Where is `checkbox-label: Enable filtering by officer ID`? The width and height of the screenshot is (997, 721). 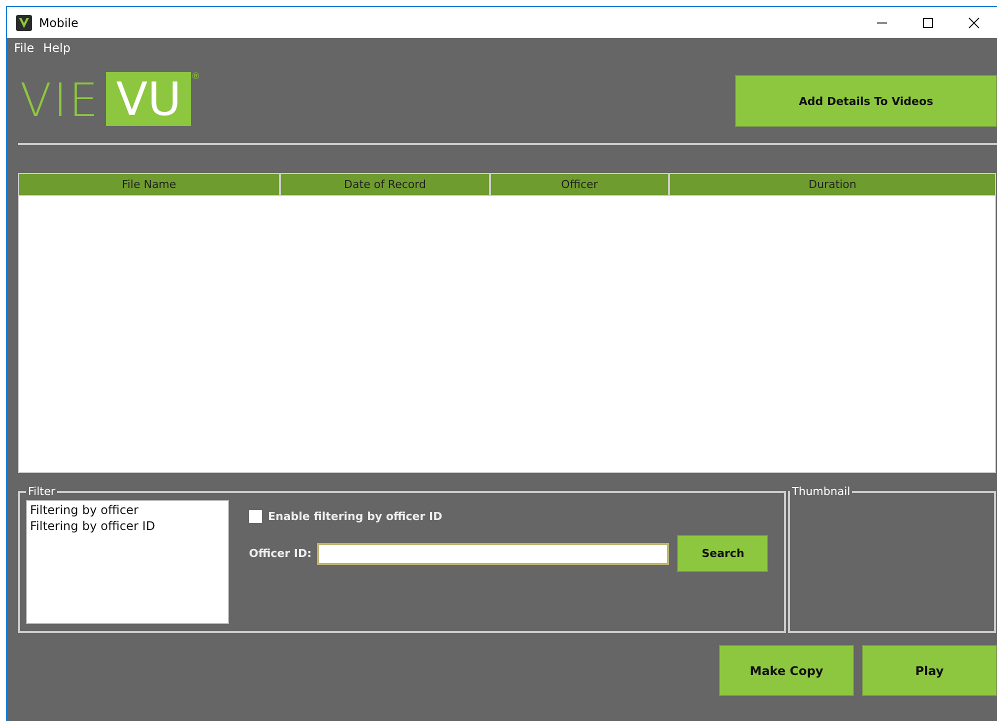 checkbox-label: Enable filtering by officer ID is located at coordinates (355, 516).